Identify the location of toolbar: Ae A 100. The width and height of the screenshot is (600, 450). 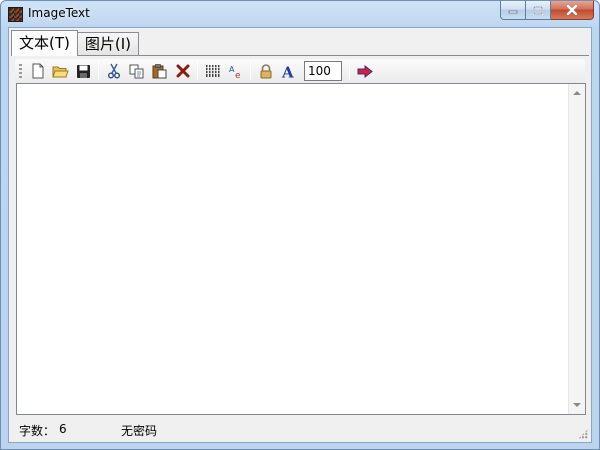
(300, 71).